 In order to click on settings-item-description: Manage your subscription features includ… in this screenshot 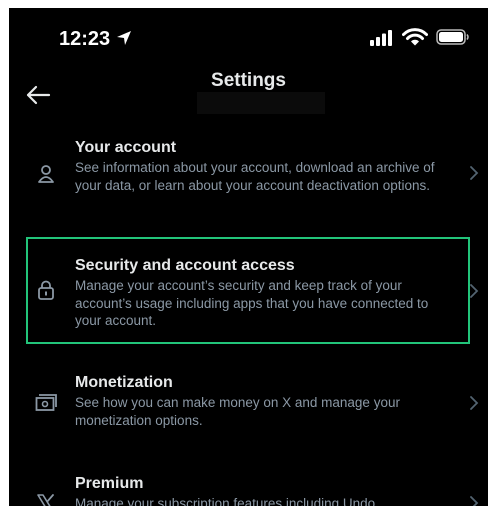, I will do `click(225, 501)`.